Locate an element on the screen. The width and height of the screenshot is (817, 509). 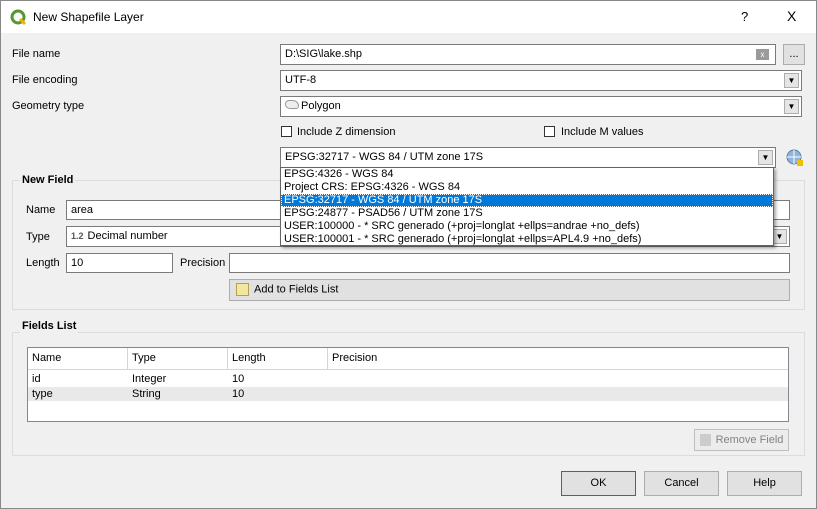
remove-field-label: Remove Field is located at coordinates (749, 440).